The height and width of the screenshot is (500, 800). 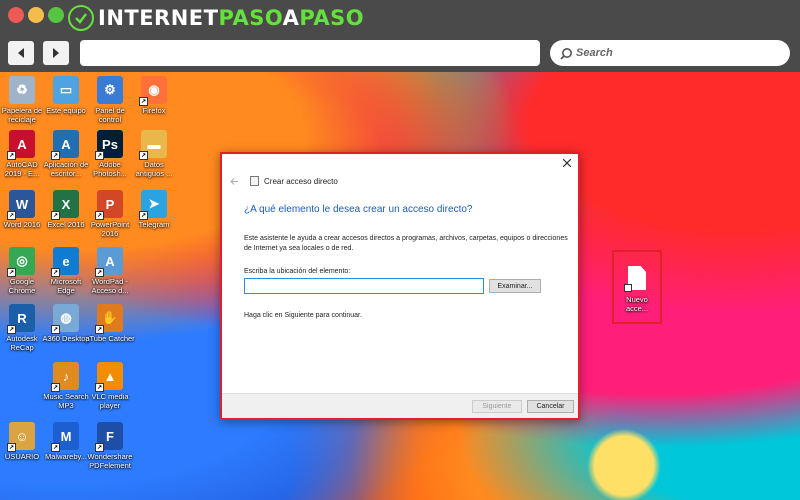 What do you see at coordinates (566, 53) in the screenshot?
I see `search-icon` at bounding box center [566, 53].